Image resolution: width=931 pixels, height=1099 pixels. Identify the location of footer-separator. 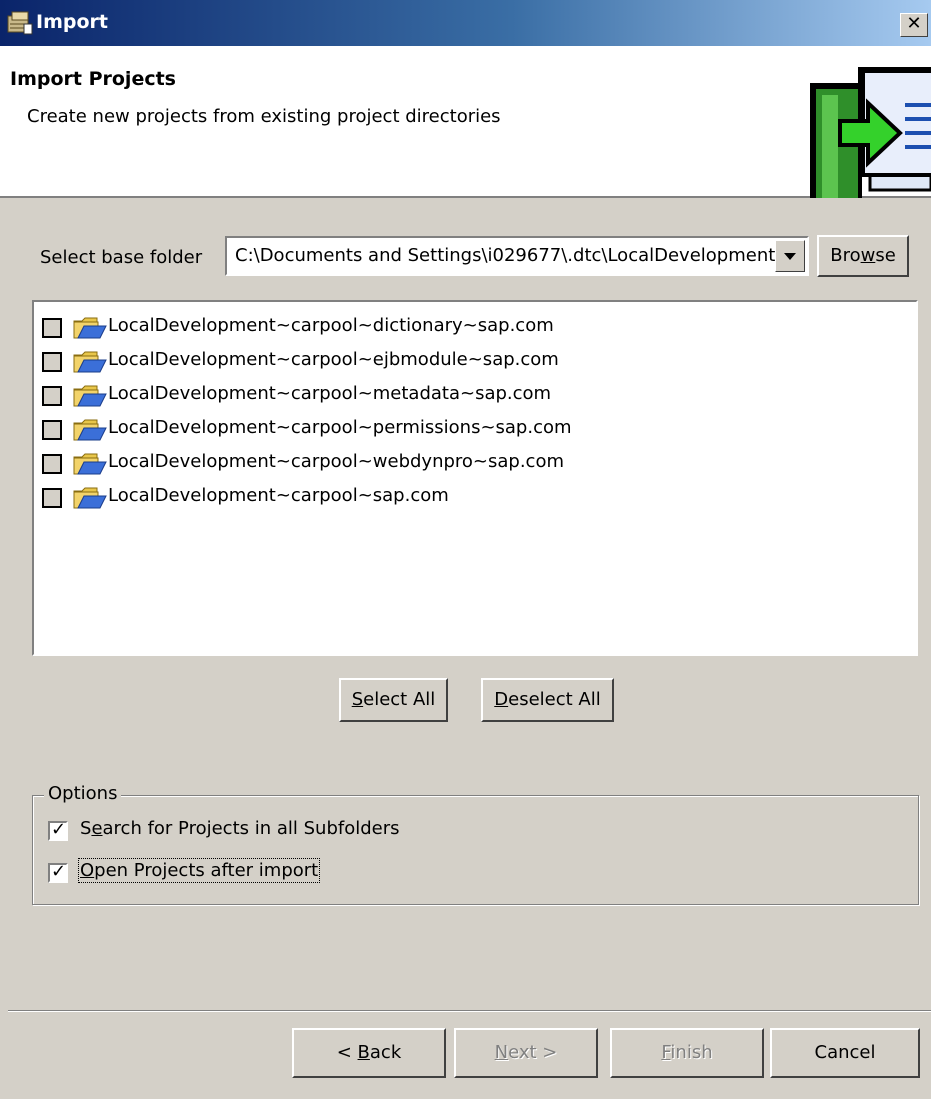
(469, 1011).